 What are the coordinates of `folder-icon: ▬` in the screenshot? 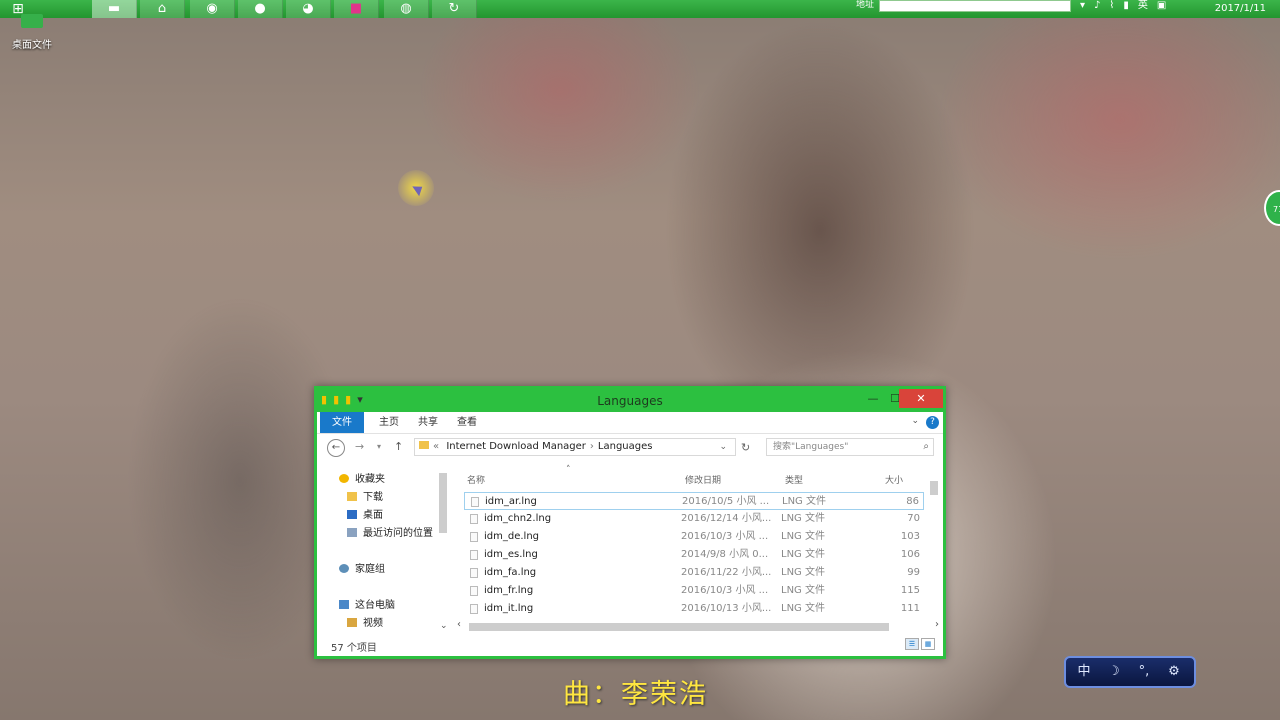 It's located at (114, 8).